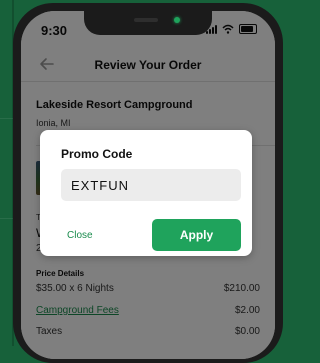  I want to click on dialog-title: Promo Code, so click(97, 154).